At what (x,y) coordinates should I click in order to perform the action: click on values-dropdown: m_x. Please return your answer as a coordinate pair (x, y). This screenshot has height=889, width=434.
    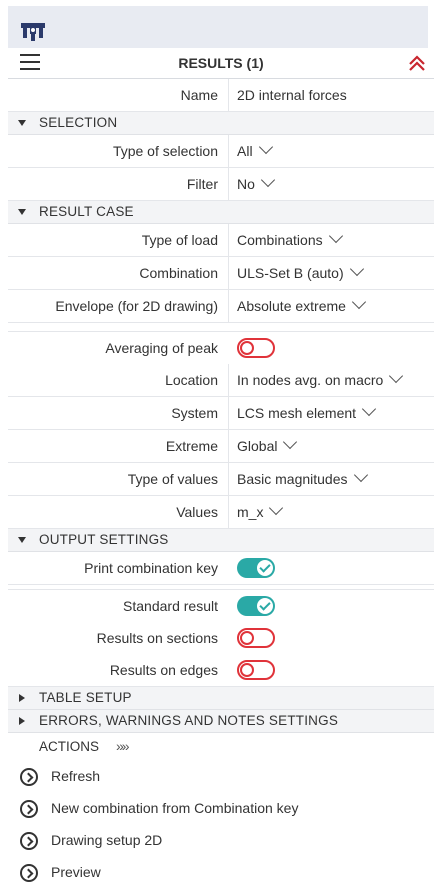
    Looking at the image, I should click on (260, 510).